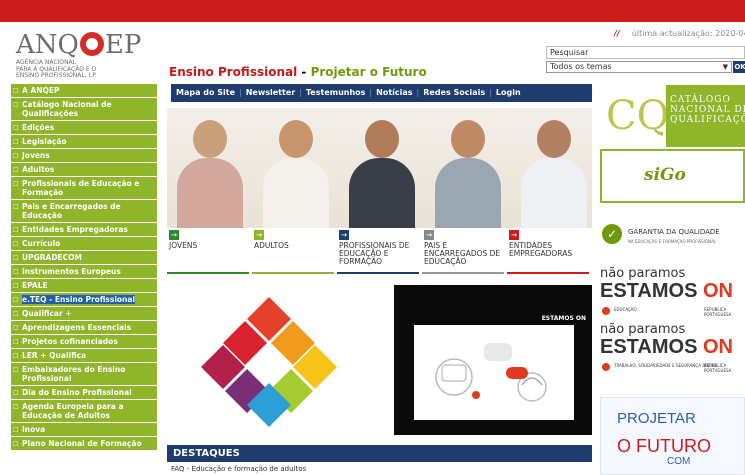  Describe the element at coordinates (617, 33) in the screenshot. I see `update-slash-icon: //` at that location.